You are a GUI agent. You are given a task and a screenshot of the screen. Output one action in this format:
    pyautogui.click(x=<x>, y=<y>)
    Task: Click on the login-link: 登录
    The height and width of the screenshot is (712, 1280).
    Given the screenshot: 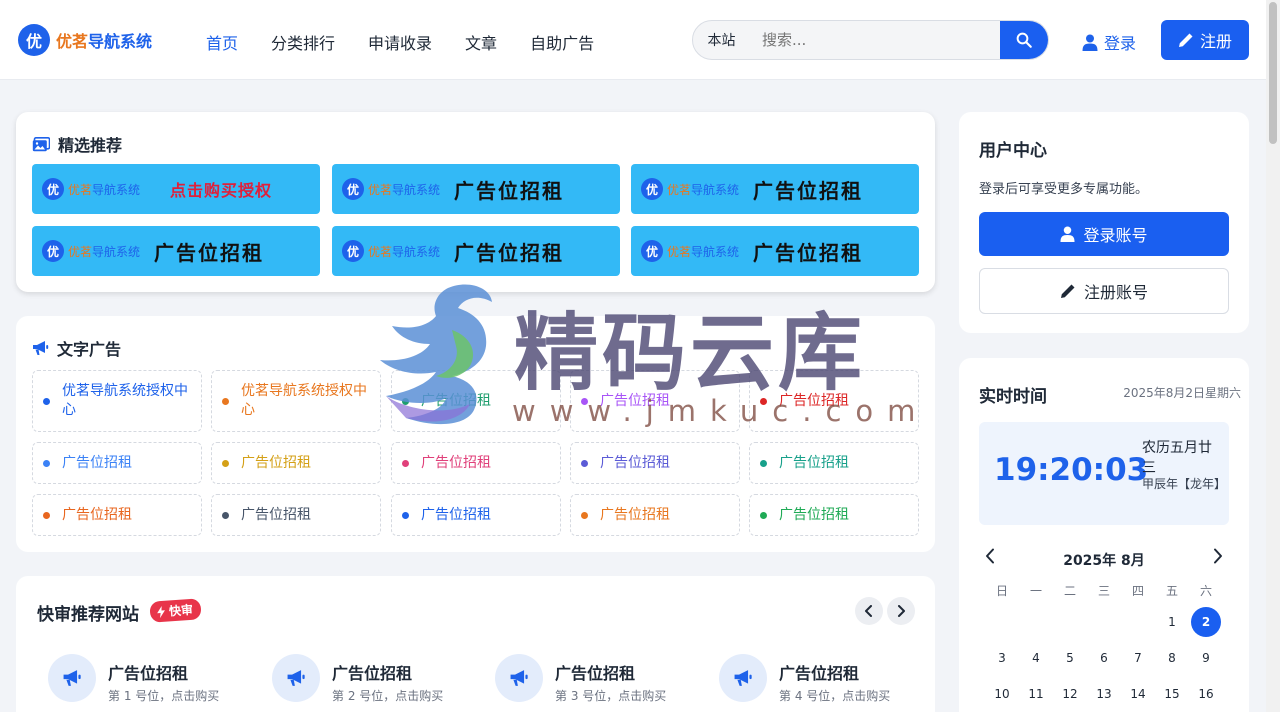 What is the action you would take?
    pyautogui.click(x=1109, y=42)
    